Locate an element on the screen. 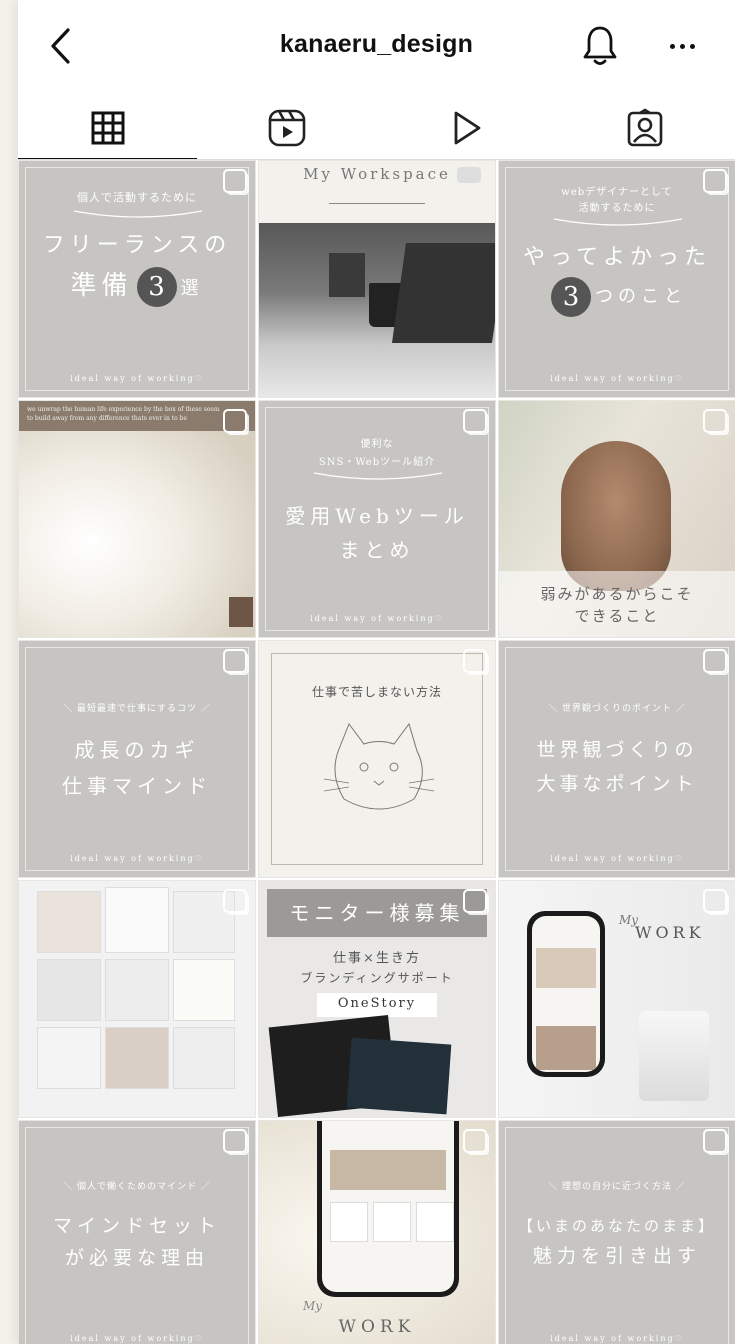 This screenshot has height=1344, width=735. post-subtitle: ＼ 世界観づくりのポイント ／ is located at coordinates (617, 709).